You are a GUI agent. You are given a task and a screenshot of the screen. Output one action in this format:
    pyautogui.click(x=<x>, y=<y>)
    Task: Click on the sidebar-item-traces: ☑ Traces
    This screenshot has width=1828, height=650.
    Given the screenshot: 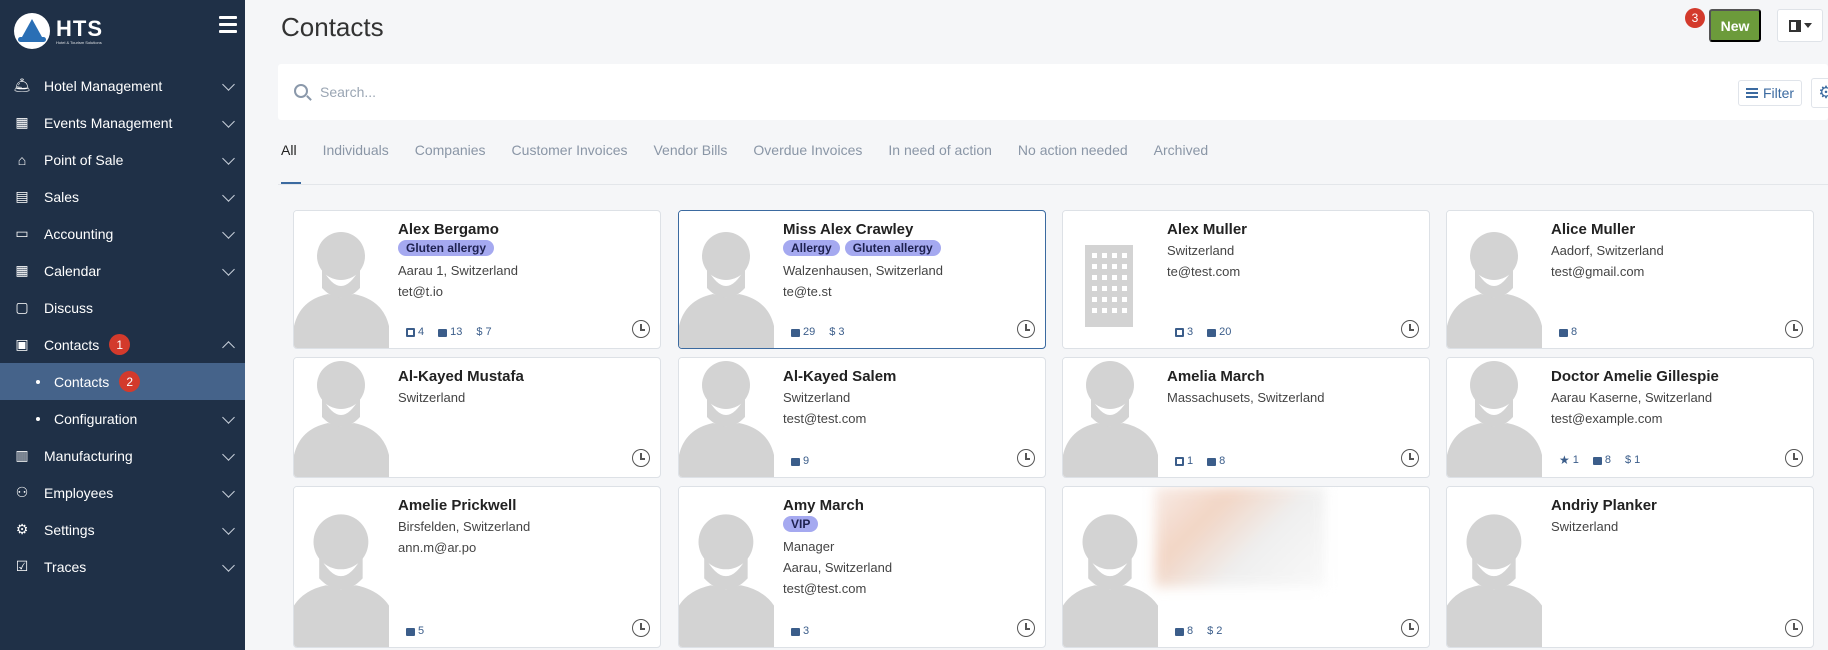 What is the action you would take?
    pyautogui.click(x=122, y=566)
    